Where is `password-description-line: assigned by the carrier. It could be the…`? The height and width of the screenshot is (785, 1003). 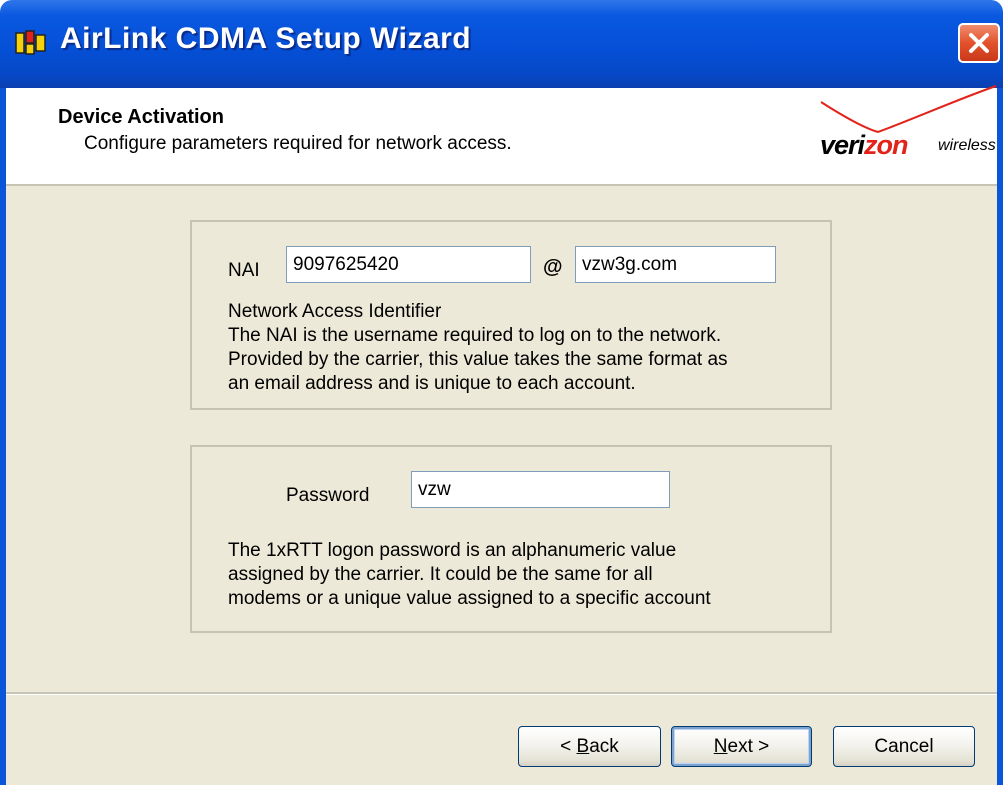
password-description-line: assigned by the carrier. It could be the… is located at coordinates (440, 574).